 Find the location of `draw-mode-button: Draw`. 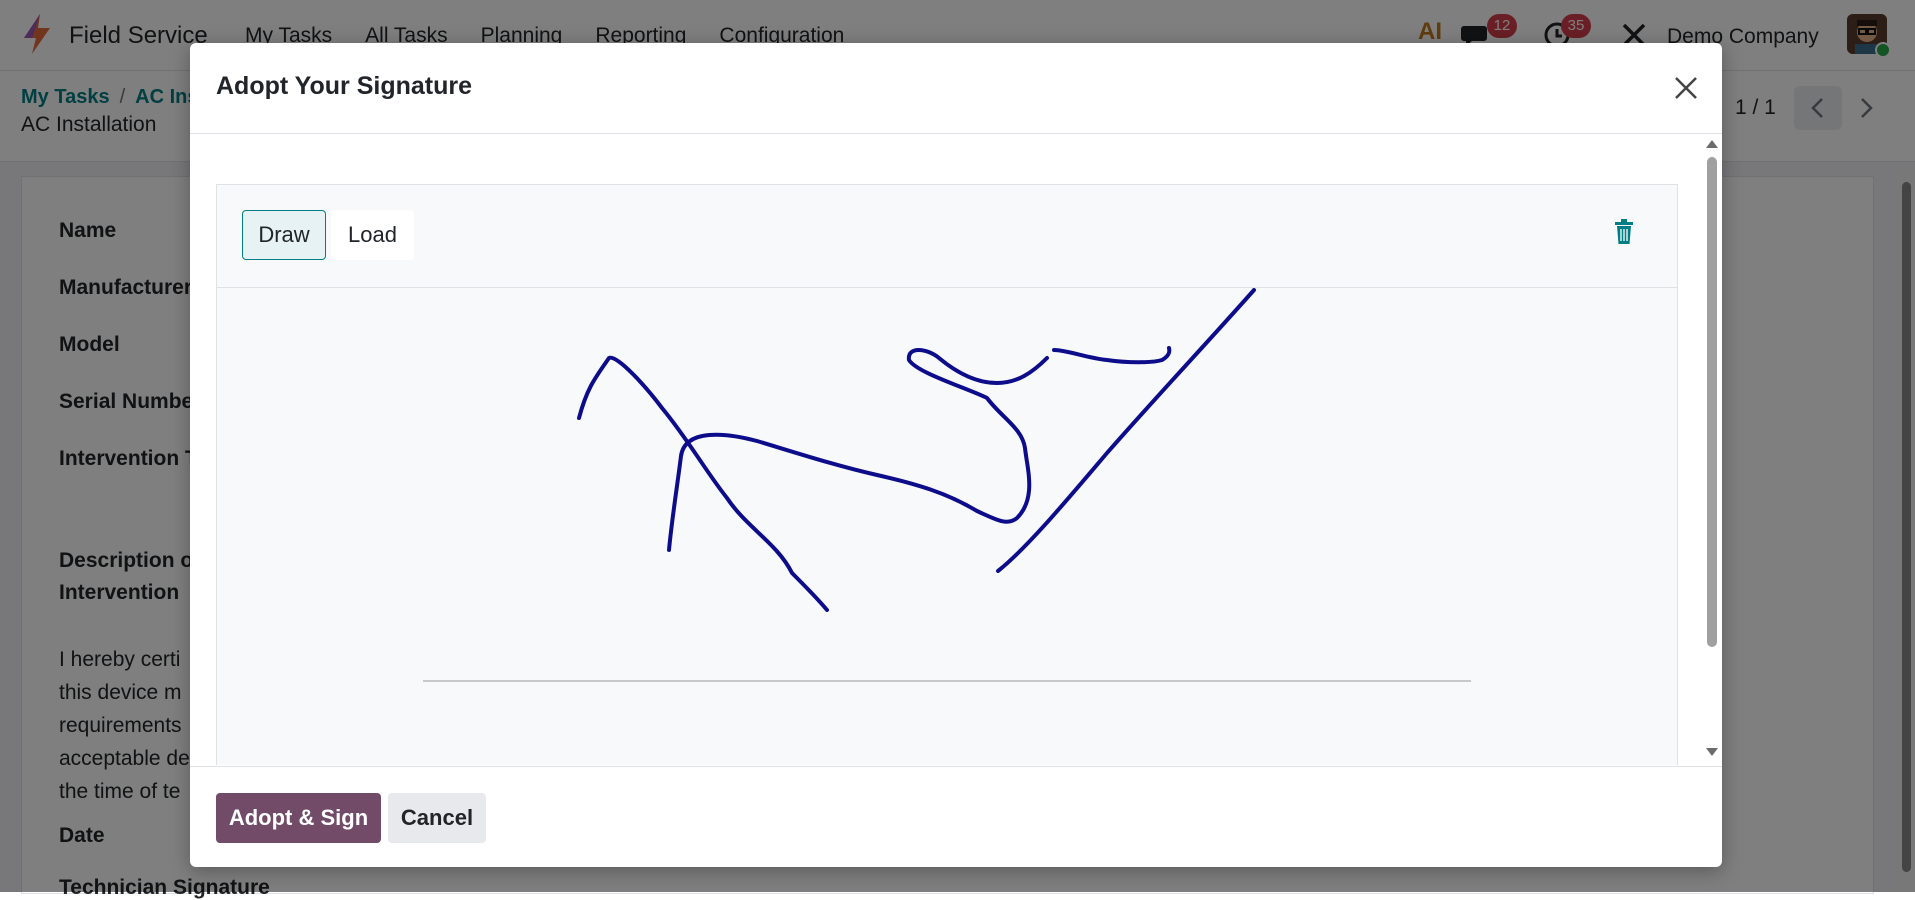

draw-mode-button: Draw is located at coordinates (284, 235).